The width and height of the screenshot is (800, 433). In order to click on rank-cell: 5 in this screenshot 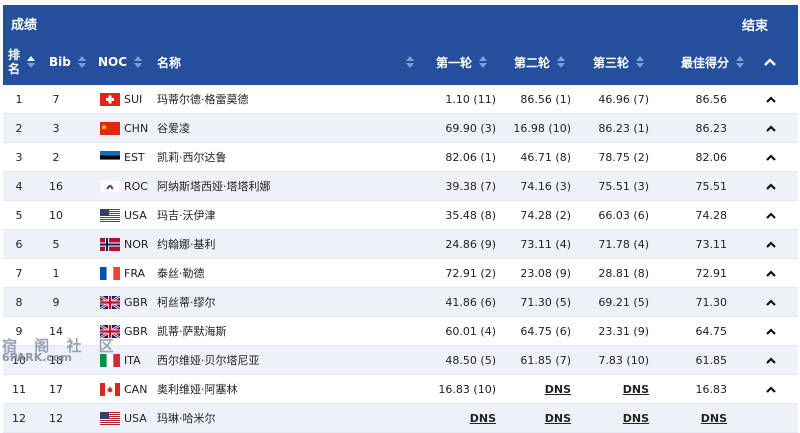, I will do `click(19, 215)`.